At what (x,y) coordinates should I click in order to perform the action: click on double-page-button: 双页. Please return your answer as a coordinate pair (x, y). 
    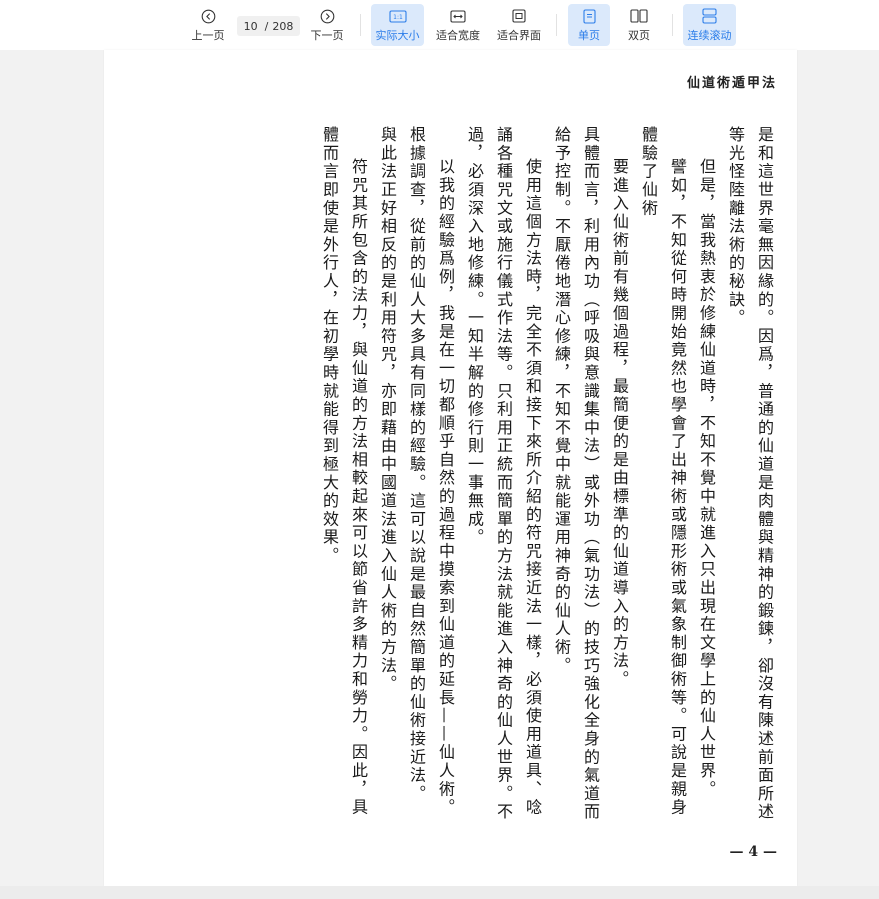
    Looking at the image, I should click on (639, 25).